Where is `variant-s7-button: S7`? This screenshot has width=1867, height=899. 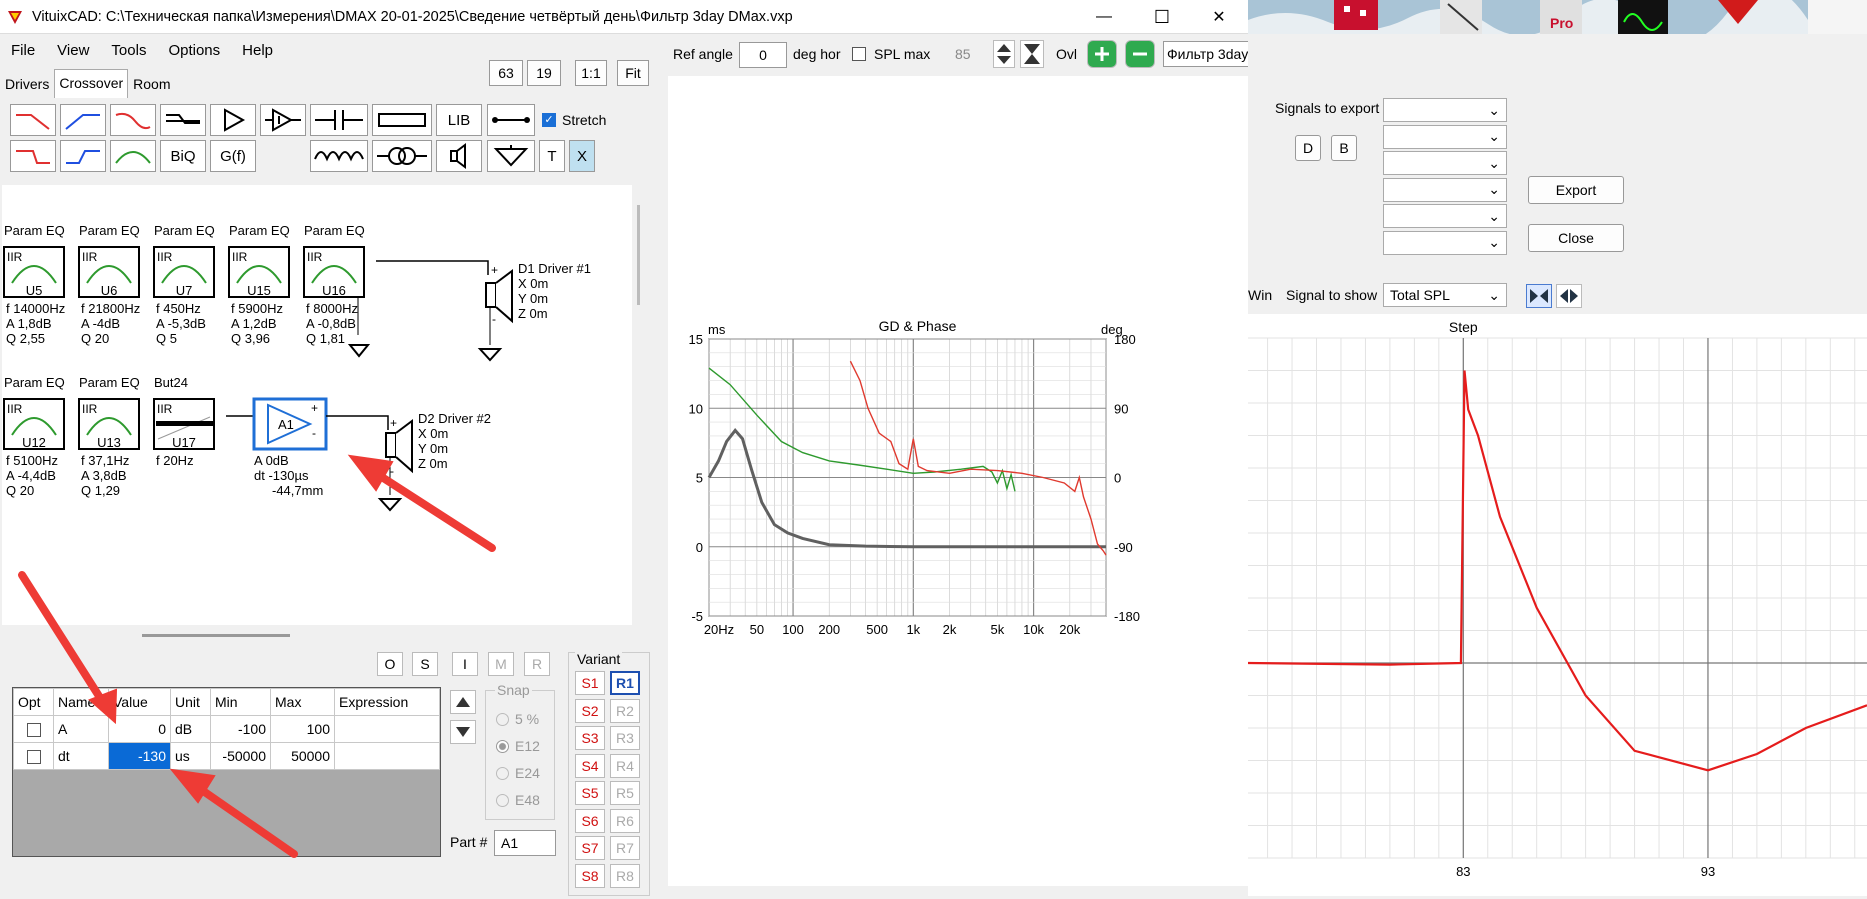
variant-s7-button: S7 is located at coordinates (590, 848).